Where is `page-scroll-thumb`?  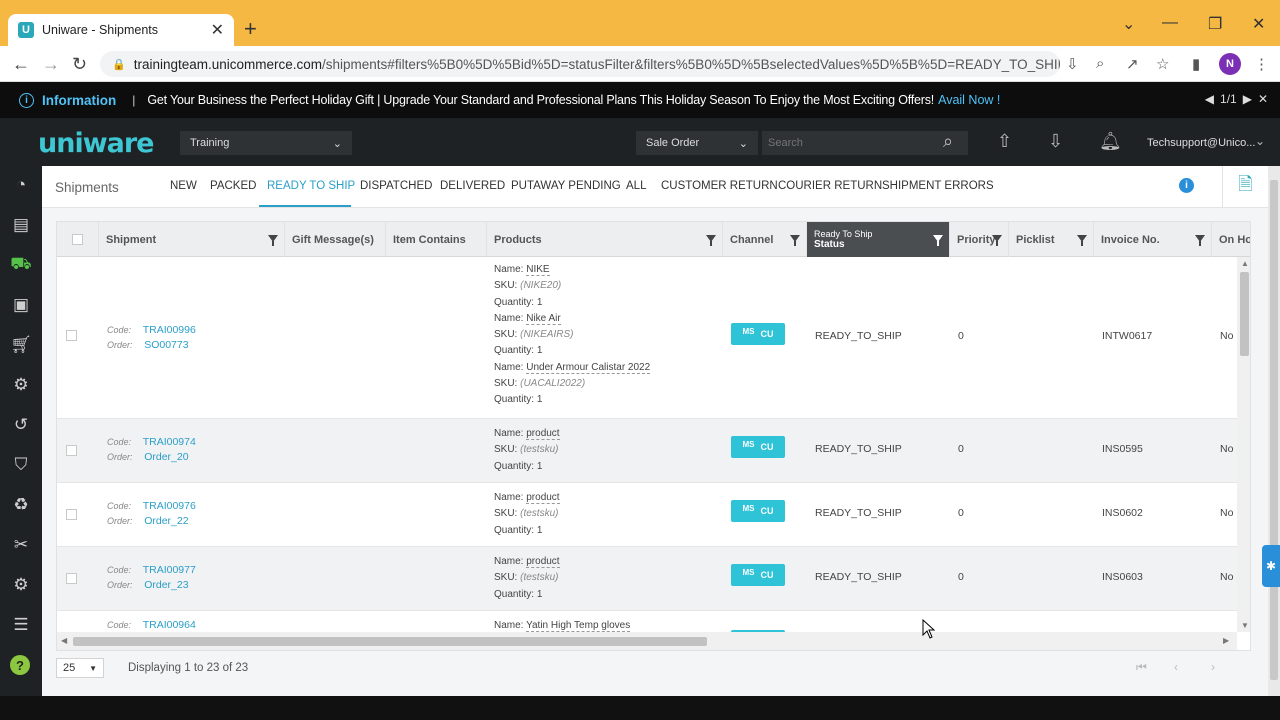
page-scroll-thumb is located at coordinates (1274, 430).